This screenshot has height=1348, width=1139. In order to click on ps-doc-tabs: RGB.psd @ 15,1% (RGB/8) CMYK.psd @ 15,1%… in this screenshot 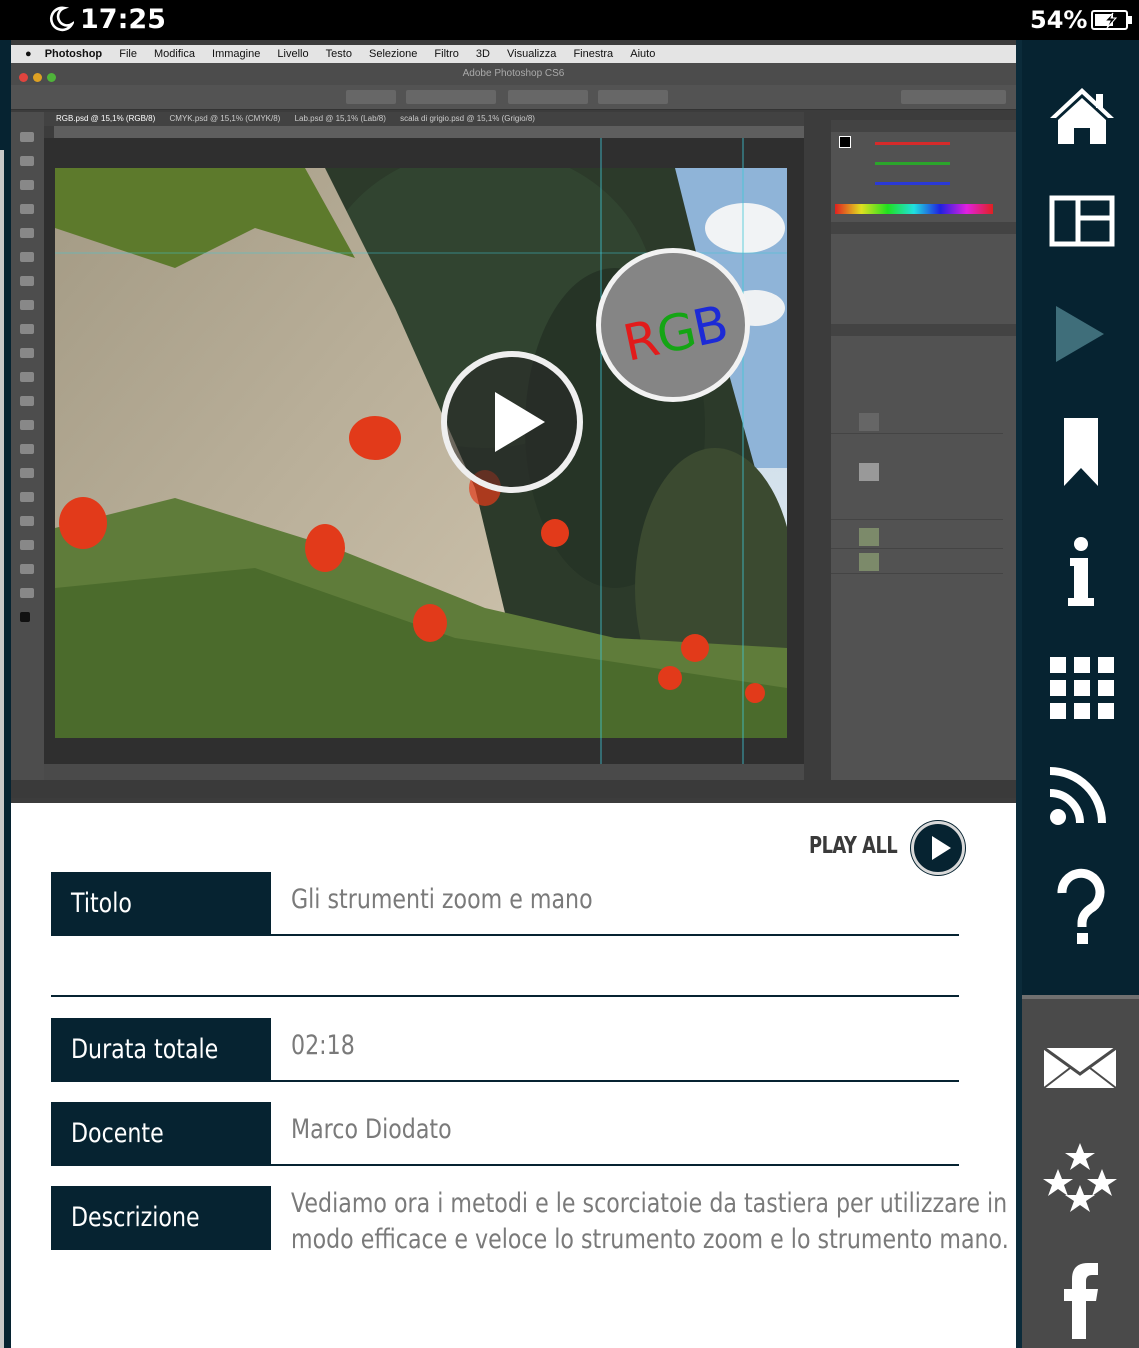, I will do `click(424, 119)`.